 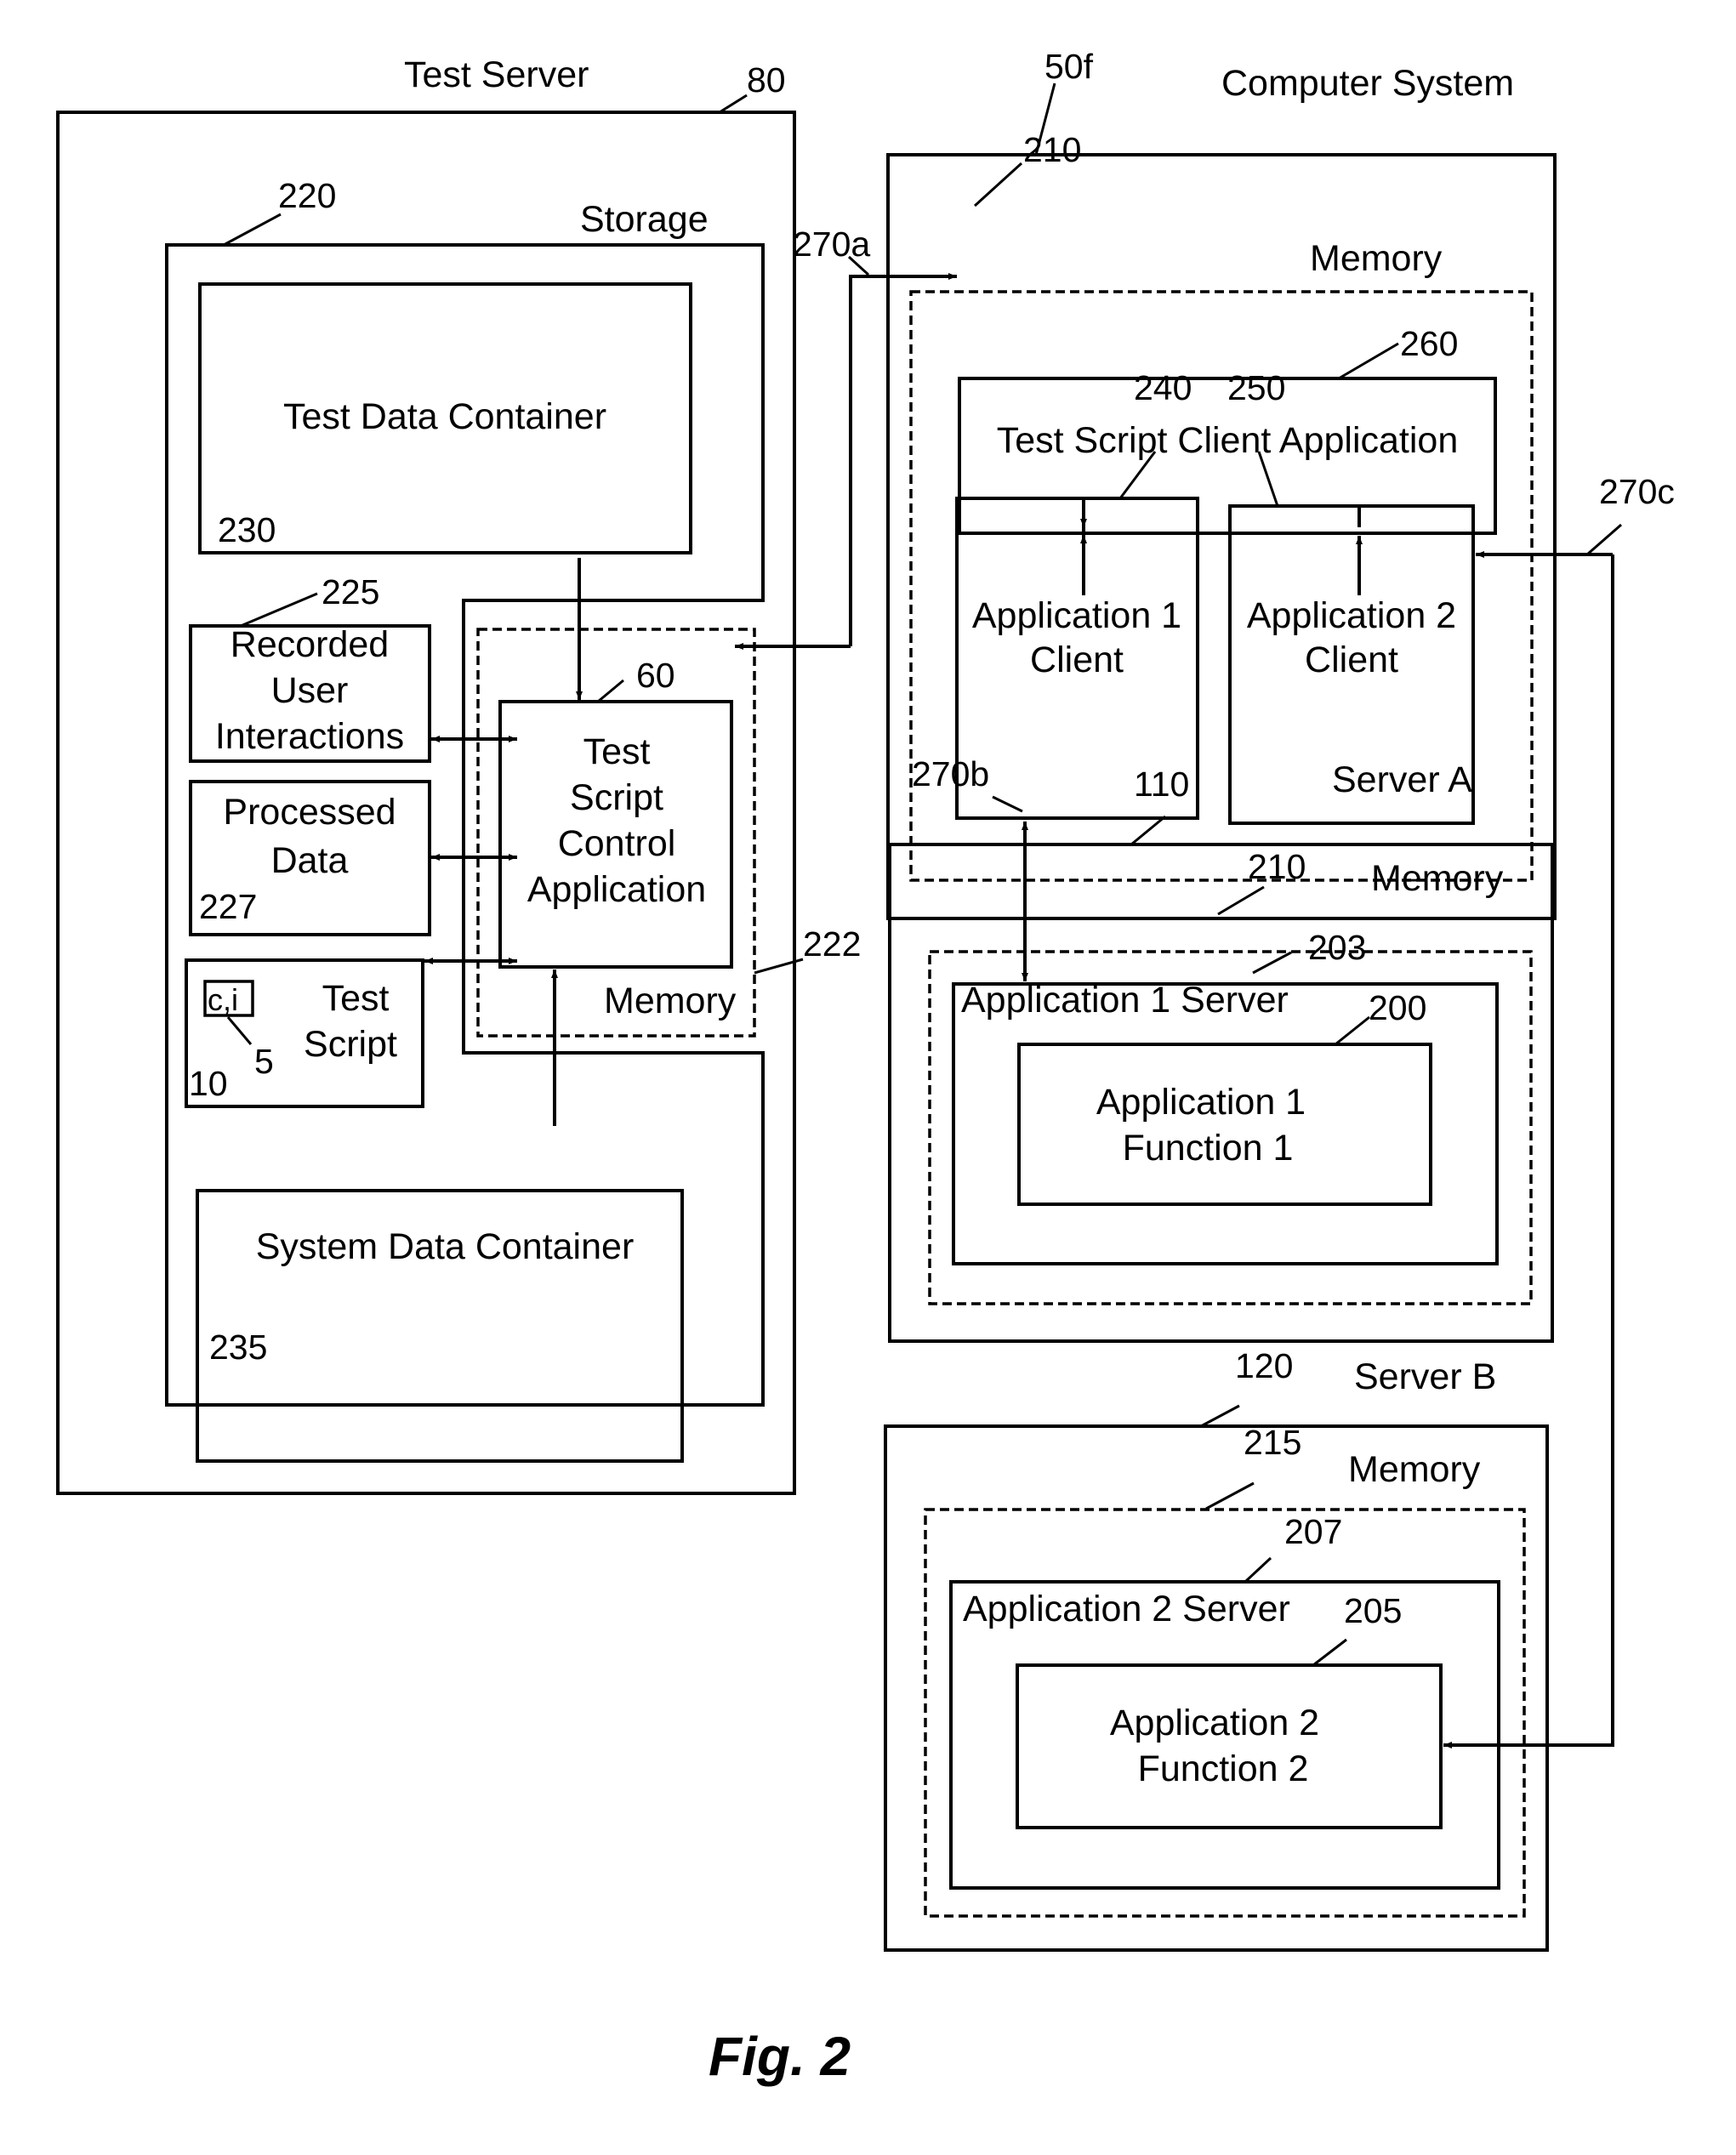 What do you see at coordinates (1272, 1442) in the screenshot?
I see `server-b-memory-ref: 215` at bounding box center [1272, 1442].